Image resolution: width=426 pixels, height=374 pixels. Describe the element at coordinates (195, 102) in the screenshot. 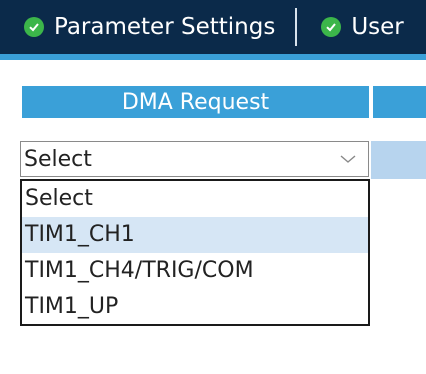

I see `column-header-dma-request: DMA Request` at that location.